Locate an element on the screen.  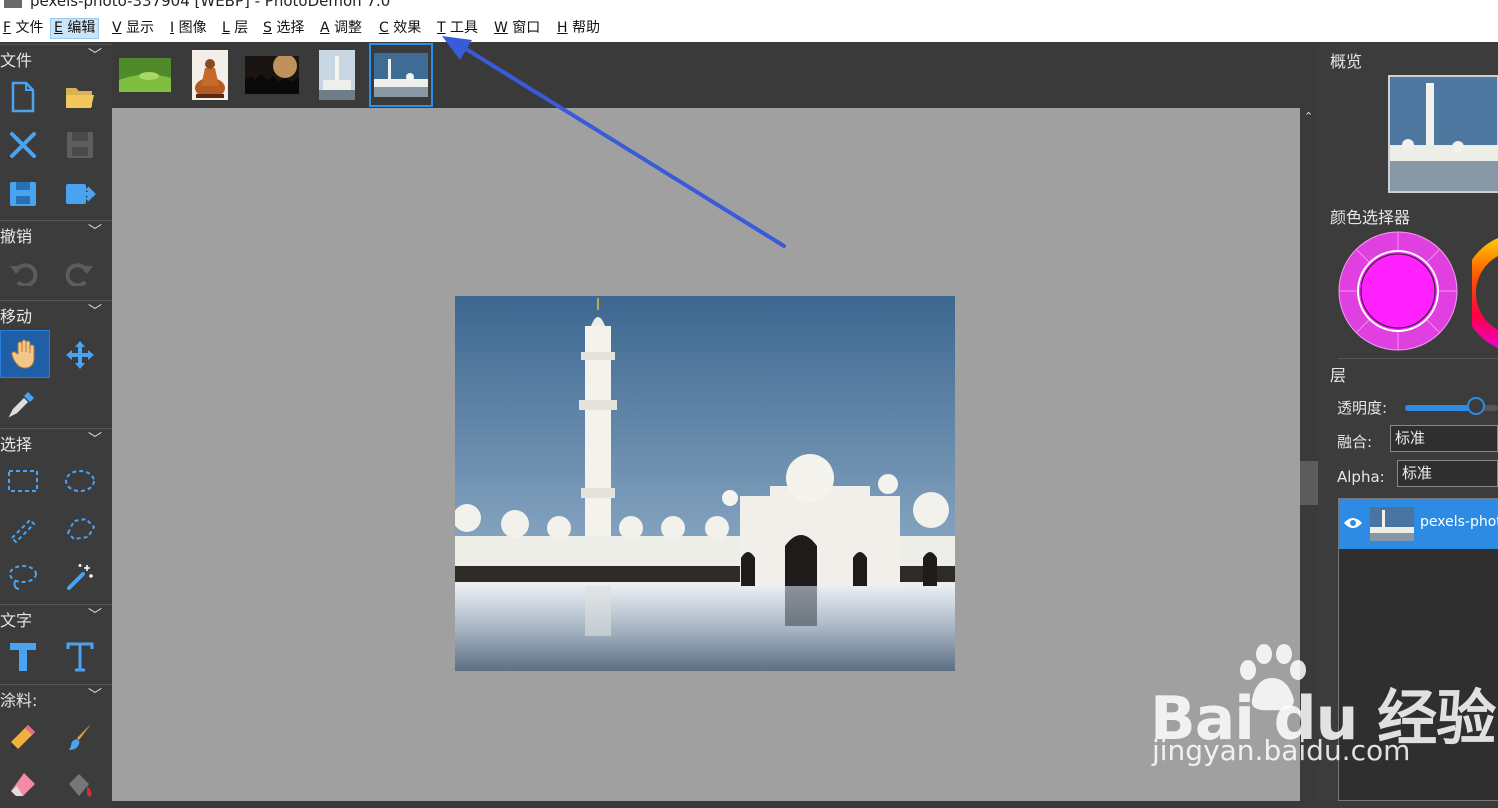
thumbnail-green-field is located at coordinates (145, 75).